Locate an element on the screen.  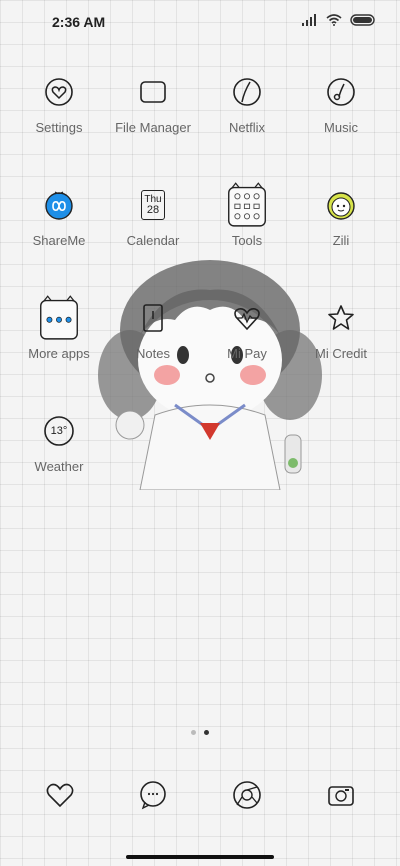
page-dot is located at coordinates (193, 732).